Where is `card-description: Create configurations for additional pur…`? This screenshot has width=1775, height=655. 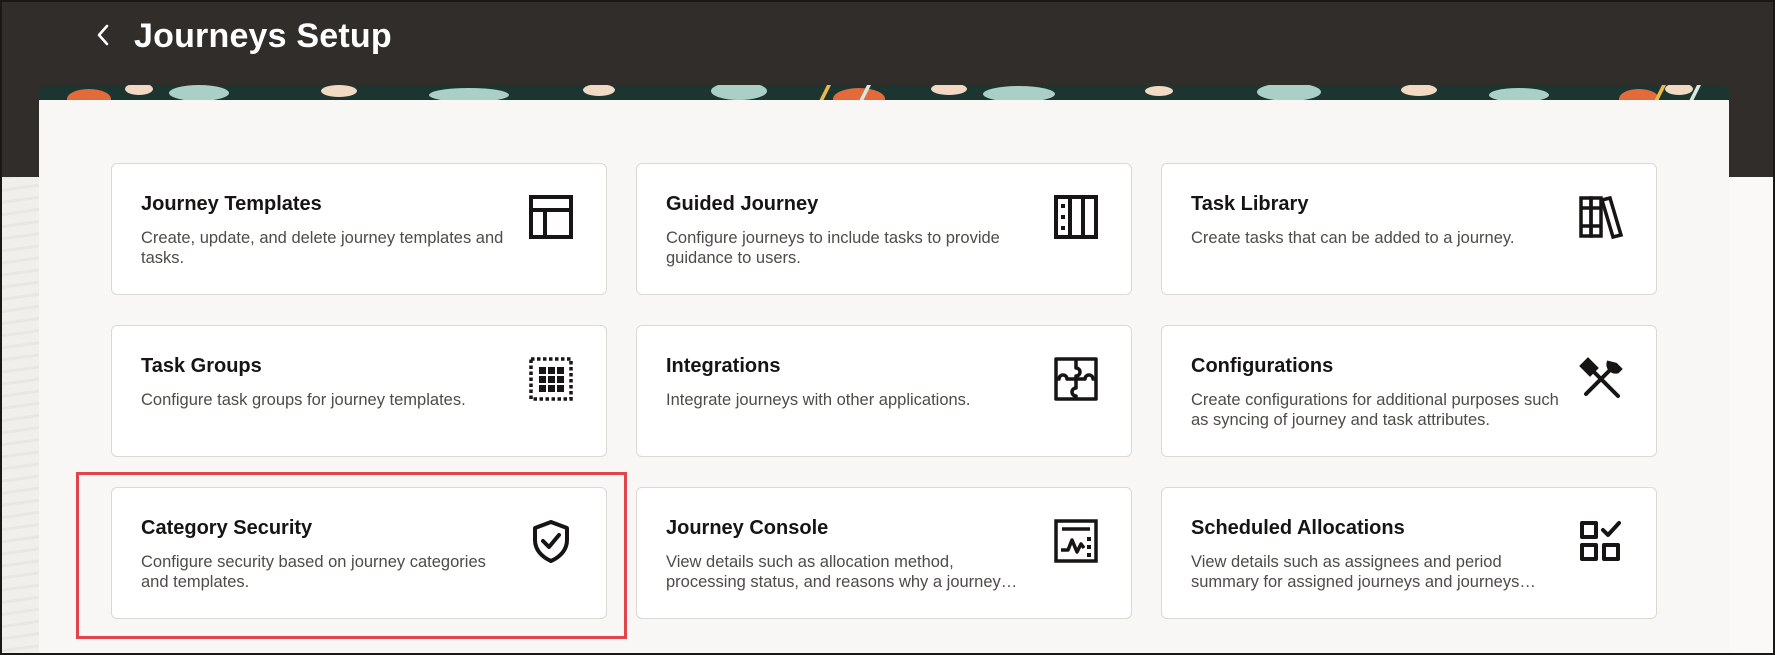 card-description: Create configurations for additional pur… is located at coordinates (1375, 410).